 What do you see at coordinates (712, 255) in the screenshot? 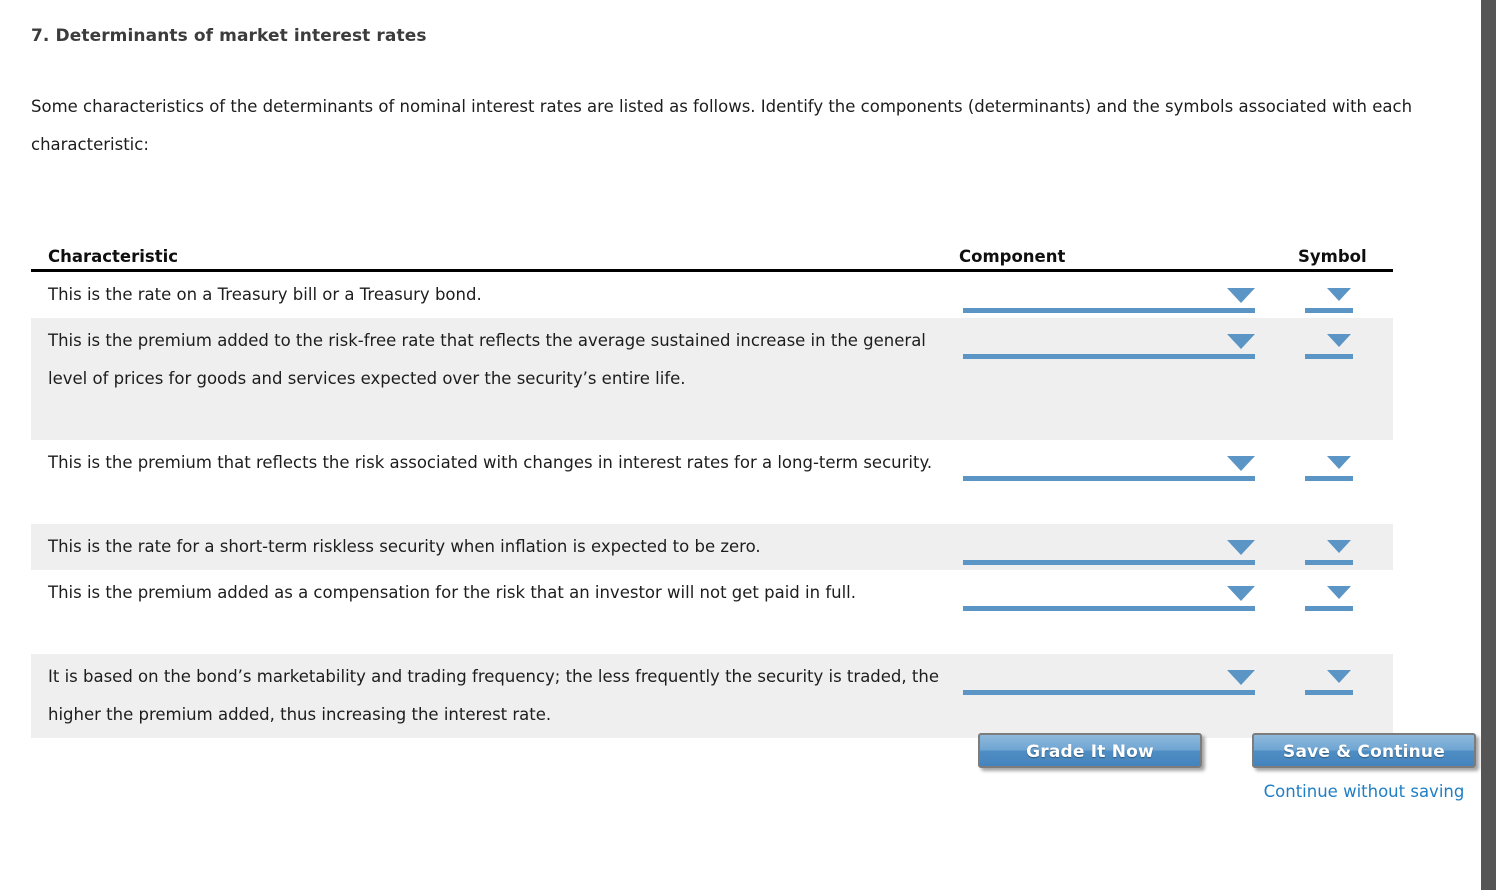
I see `table-header-row: Characteristic Component Symbol` at bounding box center [712, 255].